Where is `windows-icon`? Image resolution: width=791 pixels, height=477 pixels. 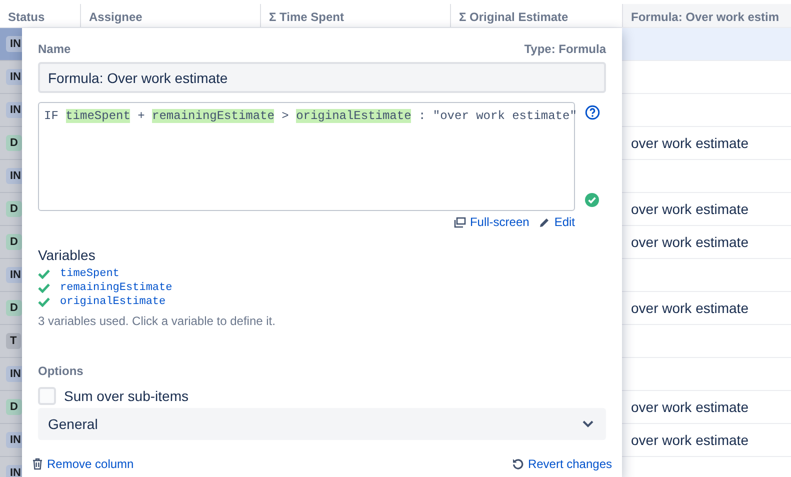
windows-icon is located at coordinates (460, 222).